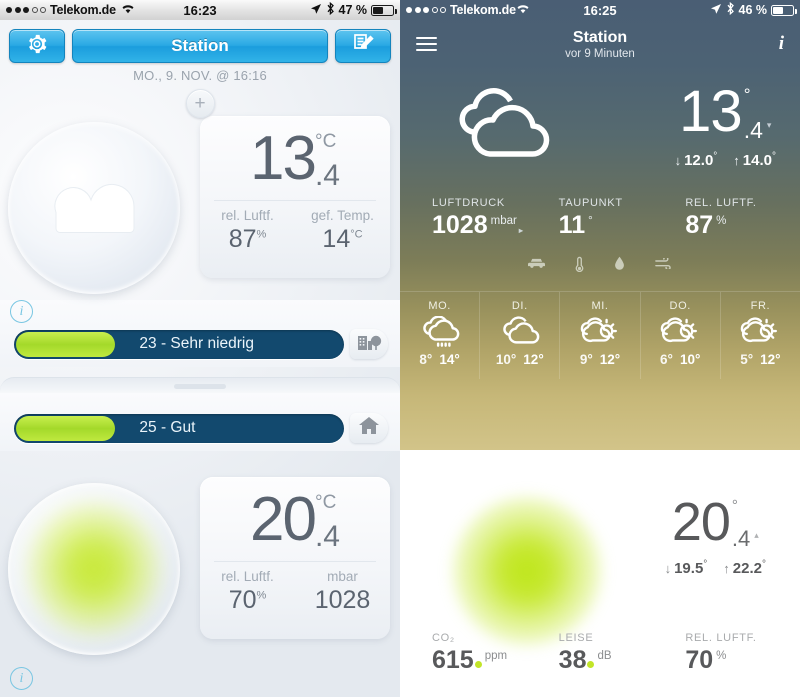 This screenshot has height=697, width=800. What do you see at coordinates (721, 638) in the screenshot?
I see `metric-label: REL. LUFTF.` at bounding box center [721, 638].